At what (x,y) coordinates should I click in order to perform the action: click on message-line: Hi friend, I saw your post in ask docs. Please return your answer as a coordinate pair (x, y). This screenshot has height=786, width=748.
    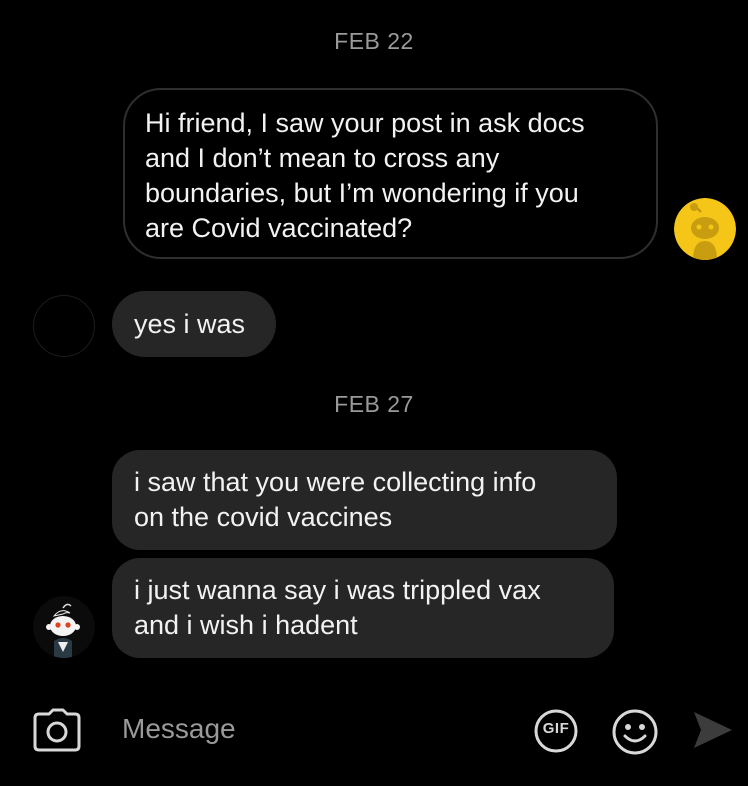
    Looking at the image, I should click on (365, 123).